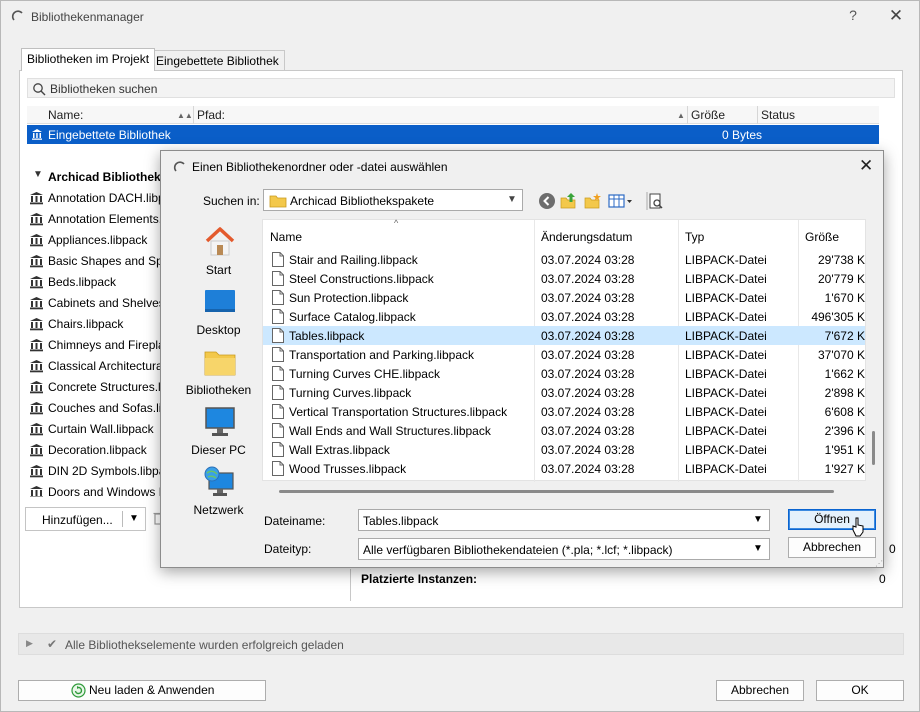 This screenshot has height=712, width=920. I want to click on look-in-select: Archicad Bibliothekspakete ▼, so click(393, 200).